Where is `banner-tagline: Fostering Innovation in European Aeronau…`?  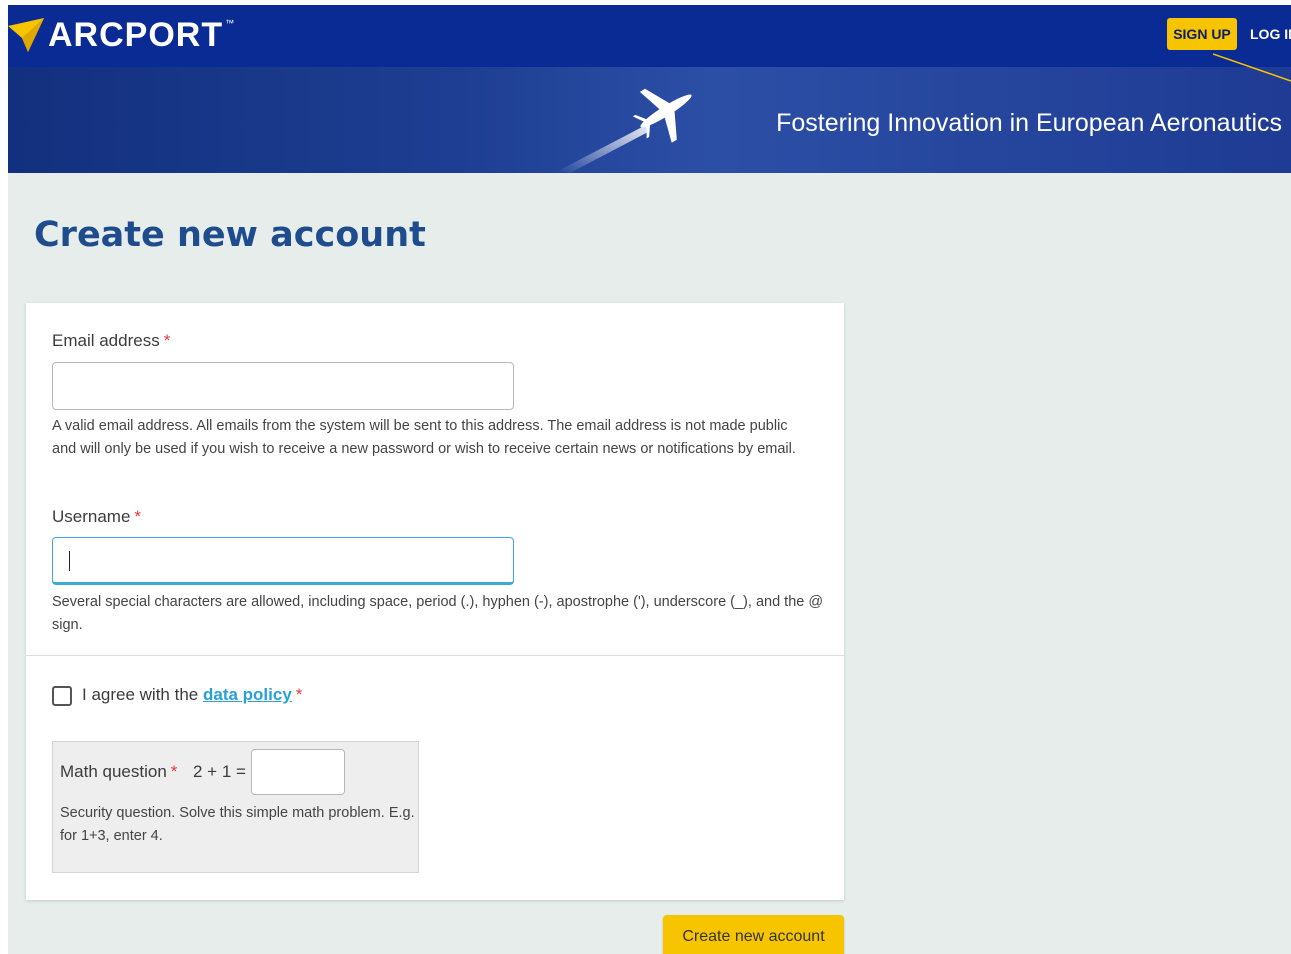 banner-tagline: Fostering Innovation in European Aeronau… is located at coordinates (1029, 123).